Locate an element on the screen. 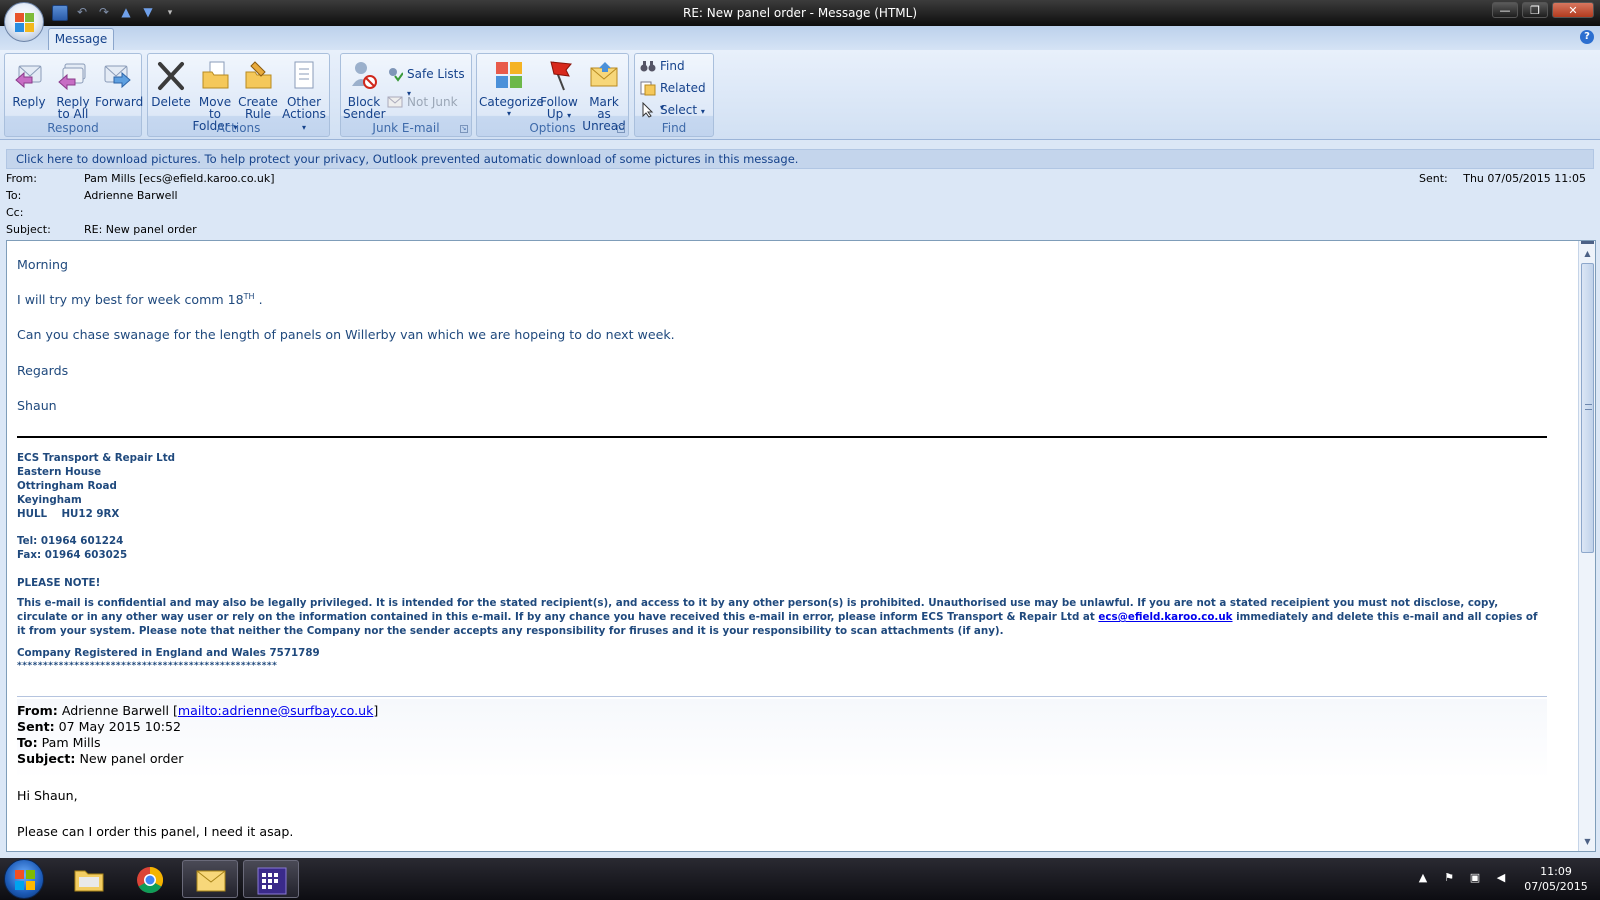  scroll-up-icon: ▲ is located at coordinates (1587, 254).